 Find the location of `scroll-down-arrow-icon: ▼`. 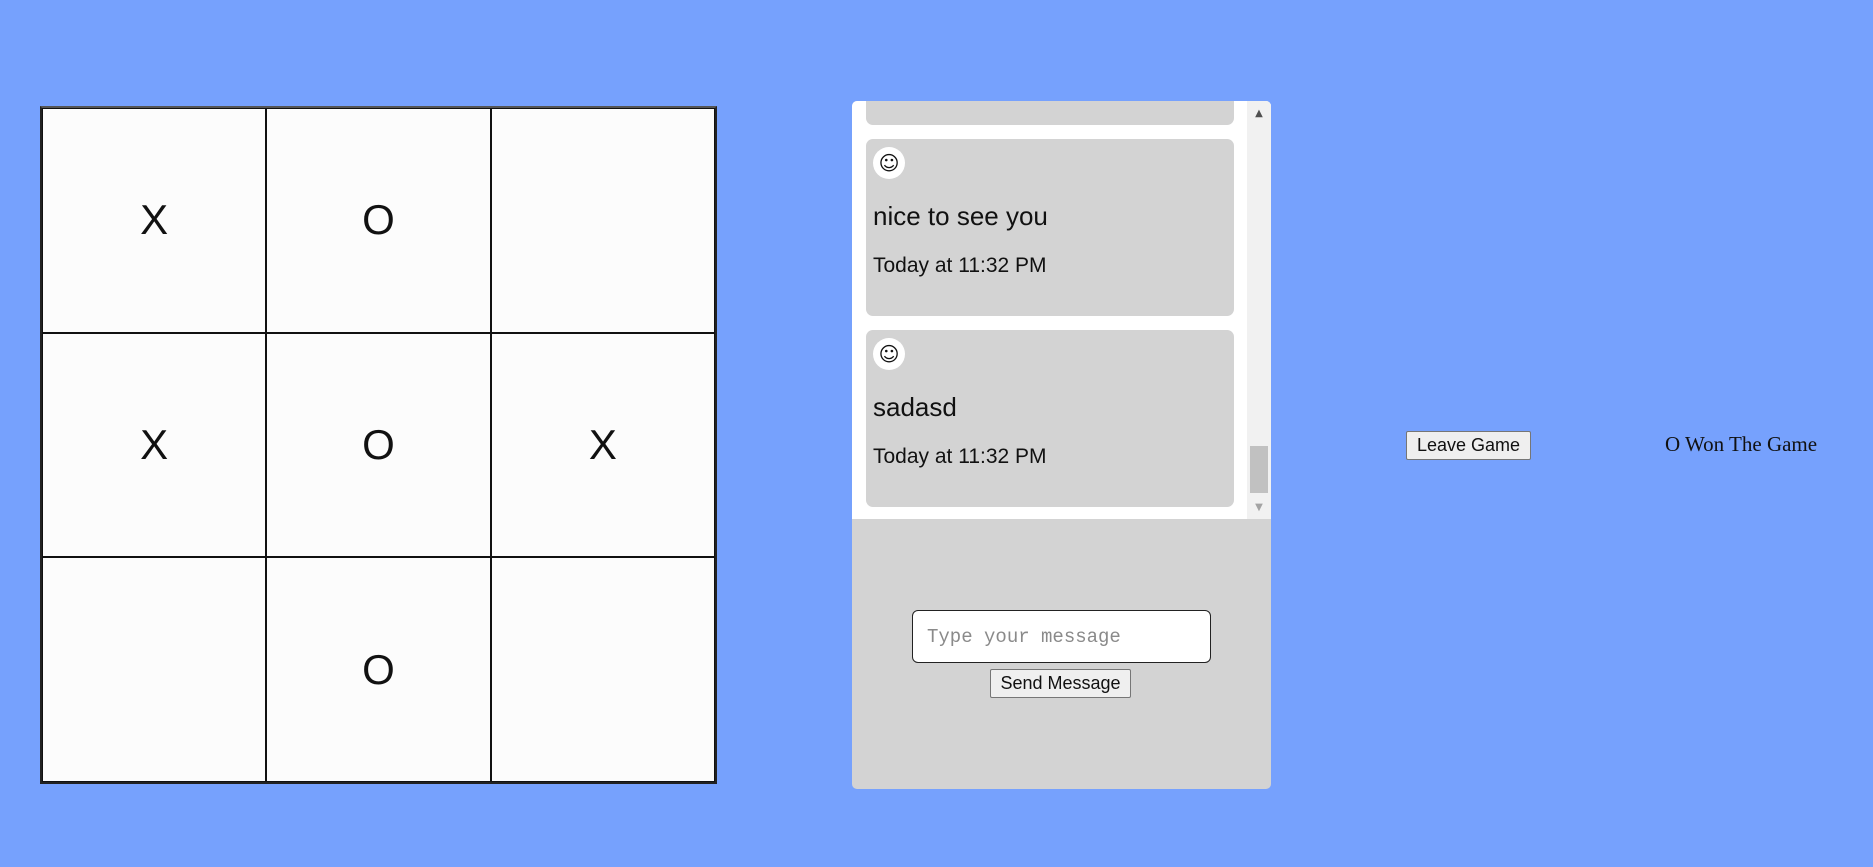

scroll-down-arrow-icon: ▼ is located at coordinates (1259, 507).